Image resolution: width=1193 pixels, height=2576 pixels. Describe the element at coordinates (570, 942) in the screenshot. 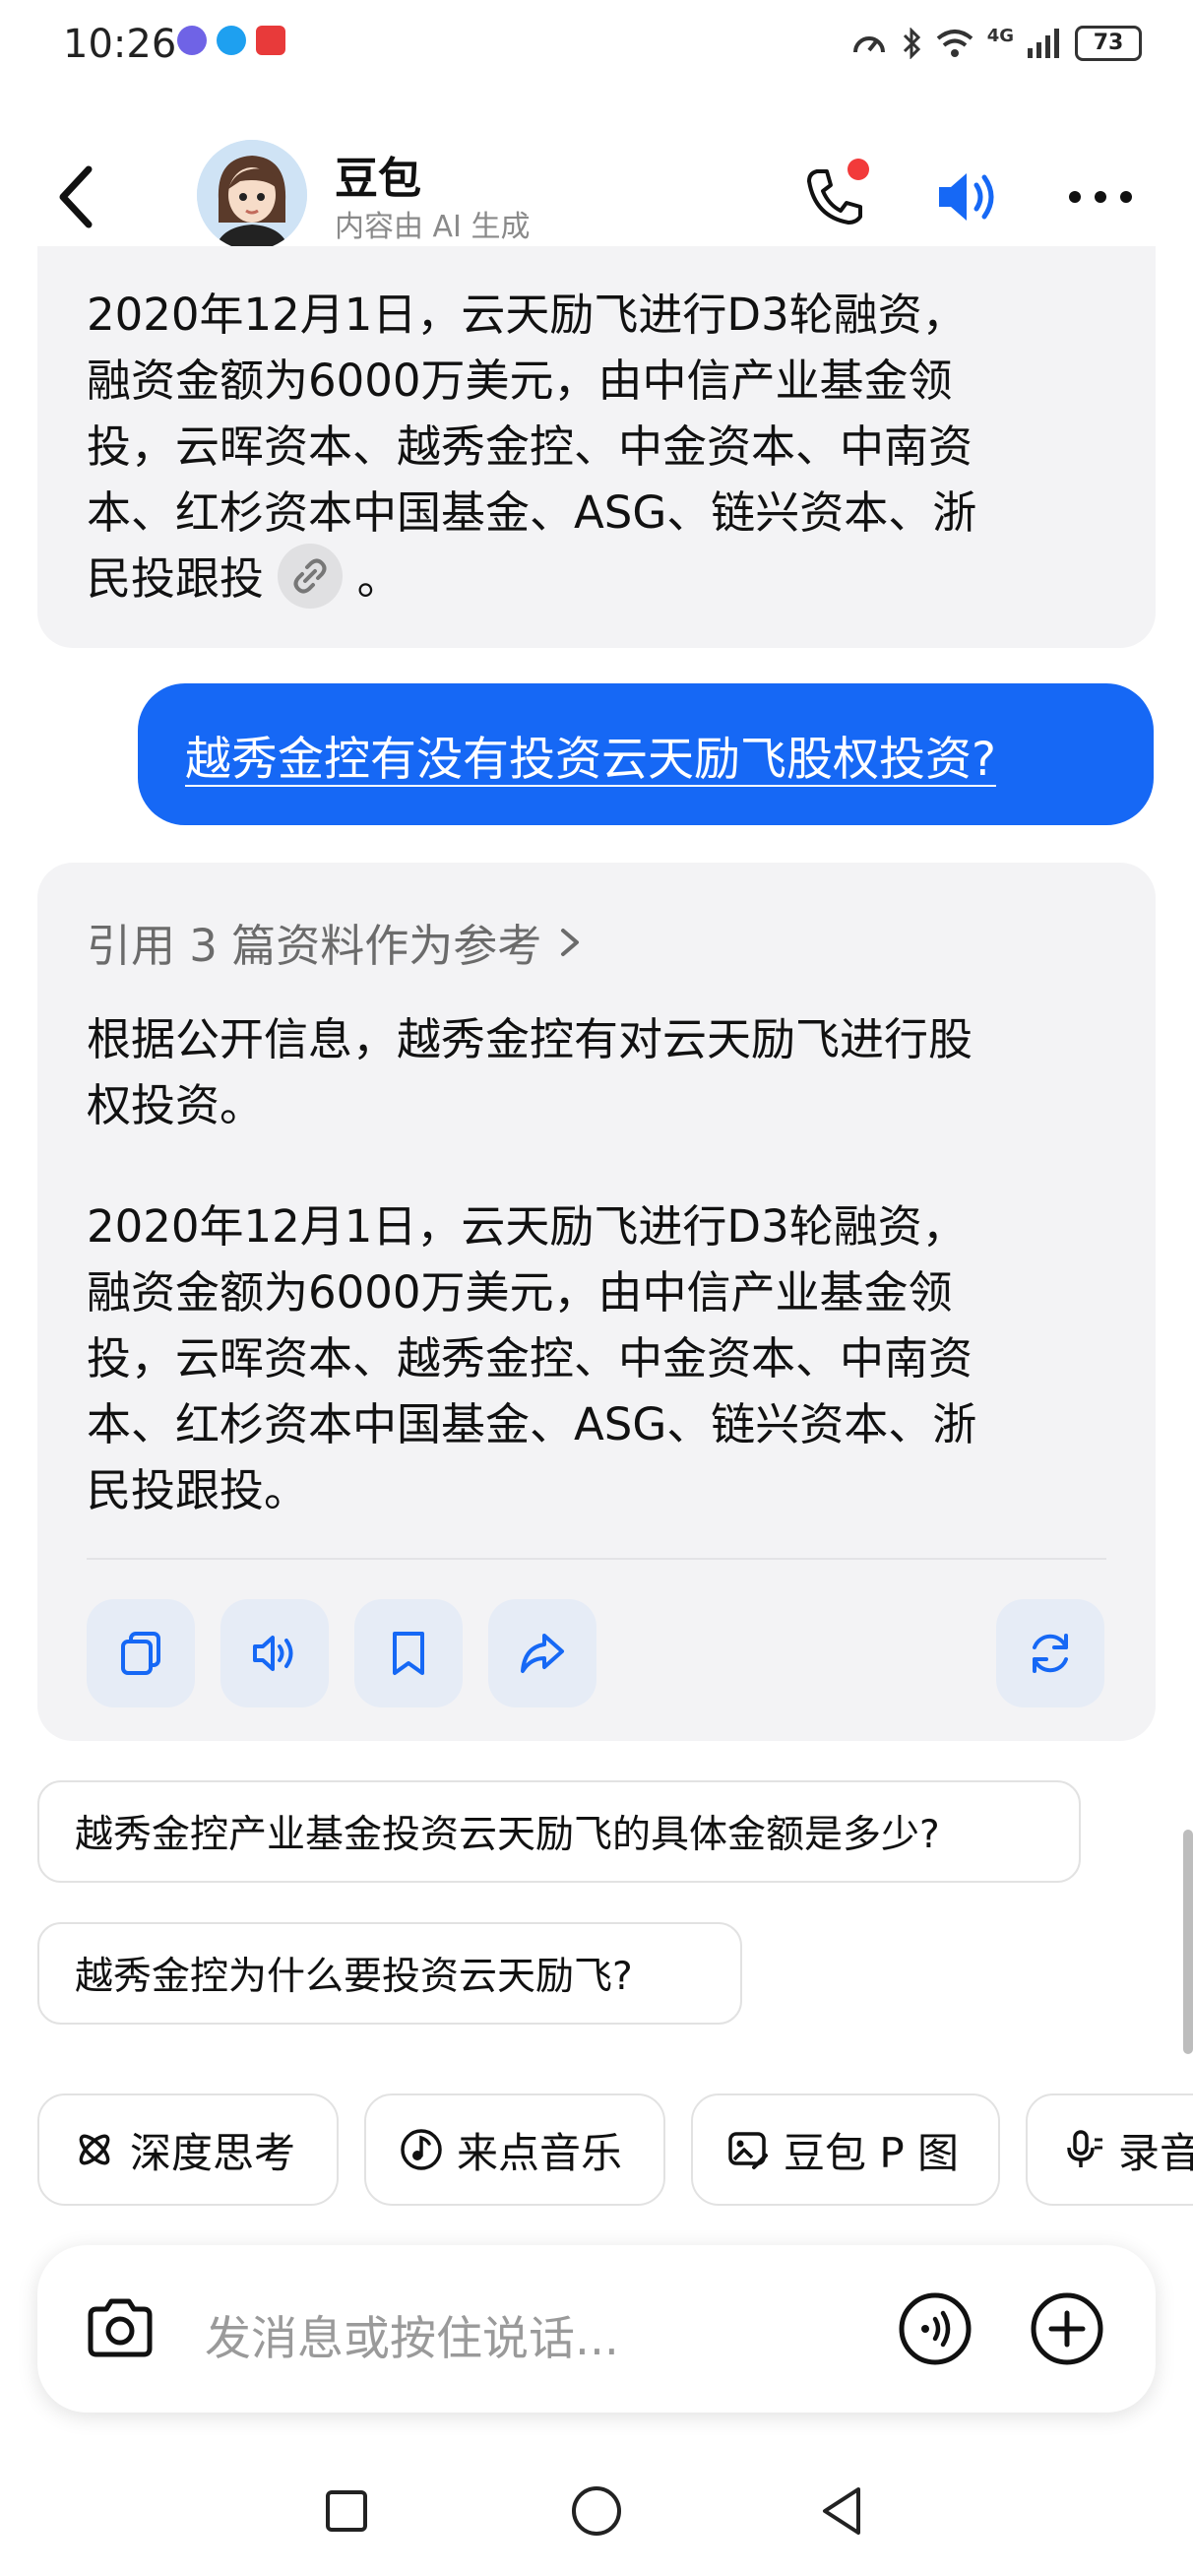

I see `chevron-right-icon` at that location.